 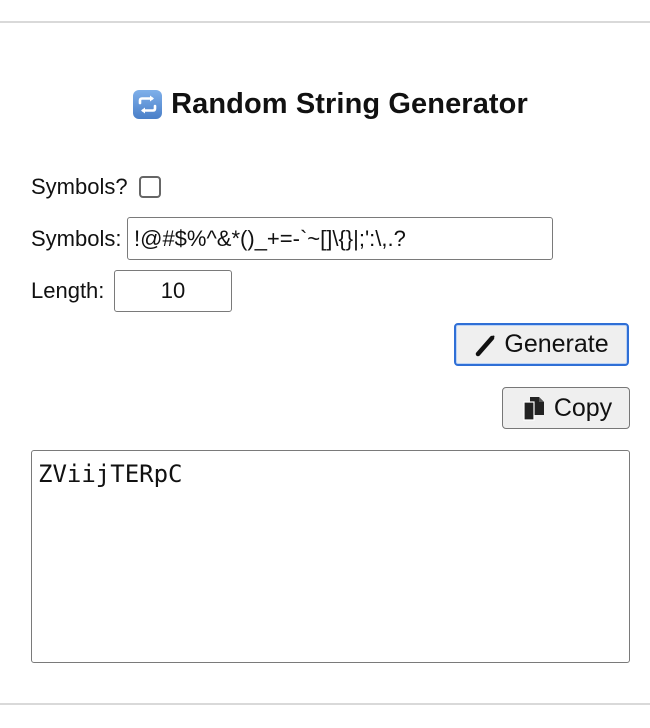 I want to click on copy-button: Copy, so click(x=566, y=408).